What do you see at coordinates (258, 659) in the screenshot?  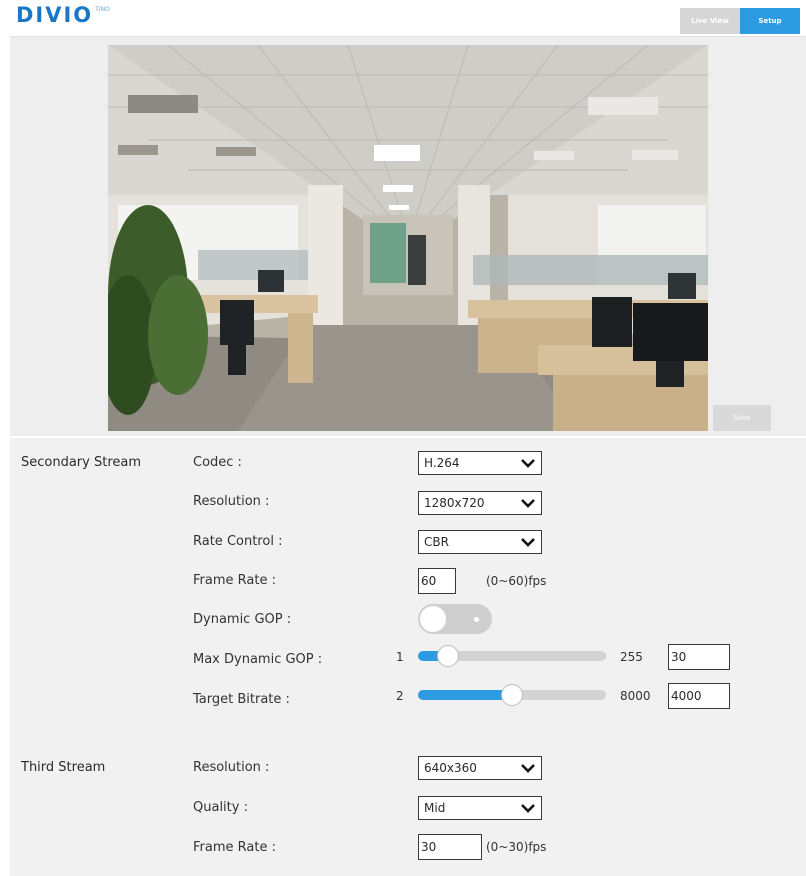 I see `max-dynamic-gop-label: Max Dynamic GOP :` at bounding box center [258, 659].